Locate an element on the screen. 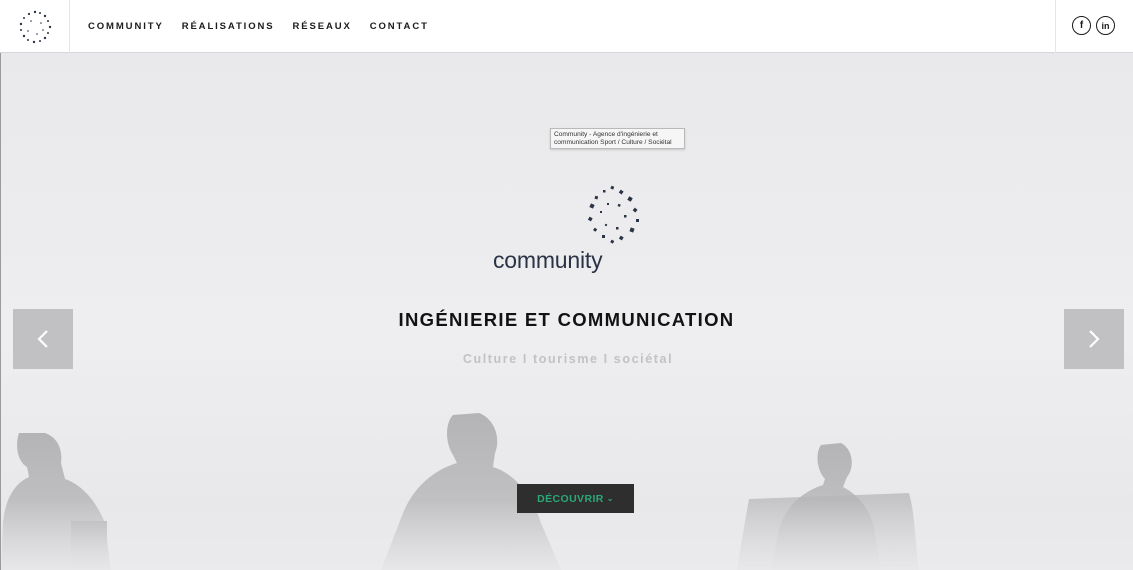 The width and height of the screenshot is (1133, 570). tooltip-line-1: Community - Agence d'ingénierie et is located at coordinates (606, 134).